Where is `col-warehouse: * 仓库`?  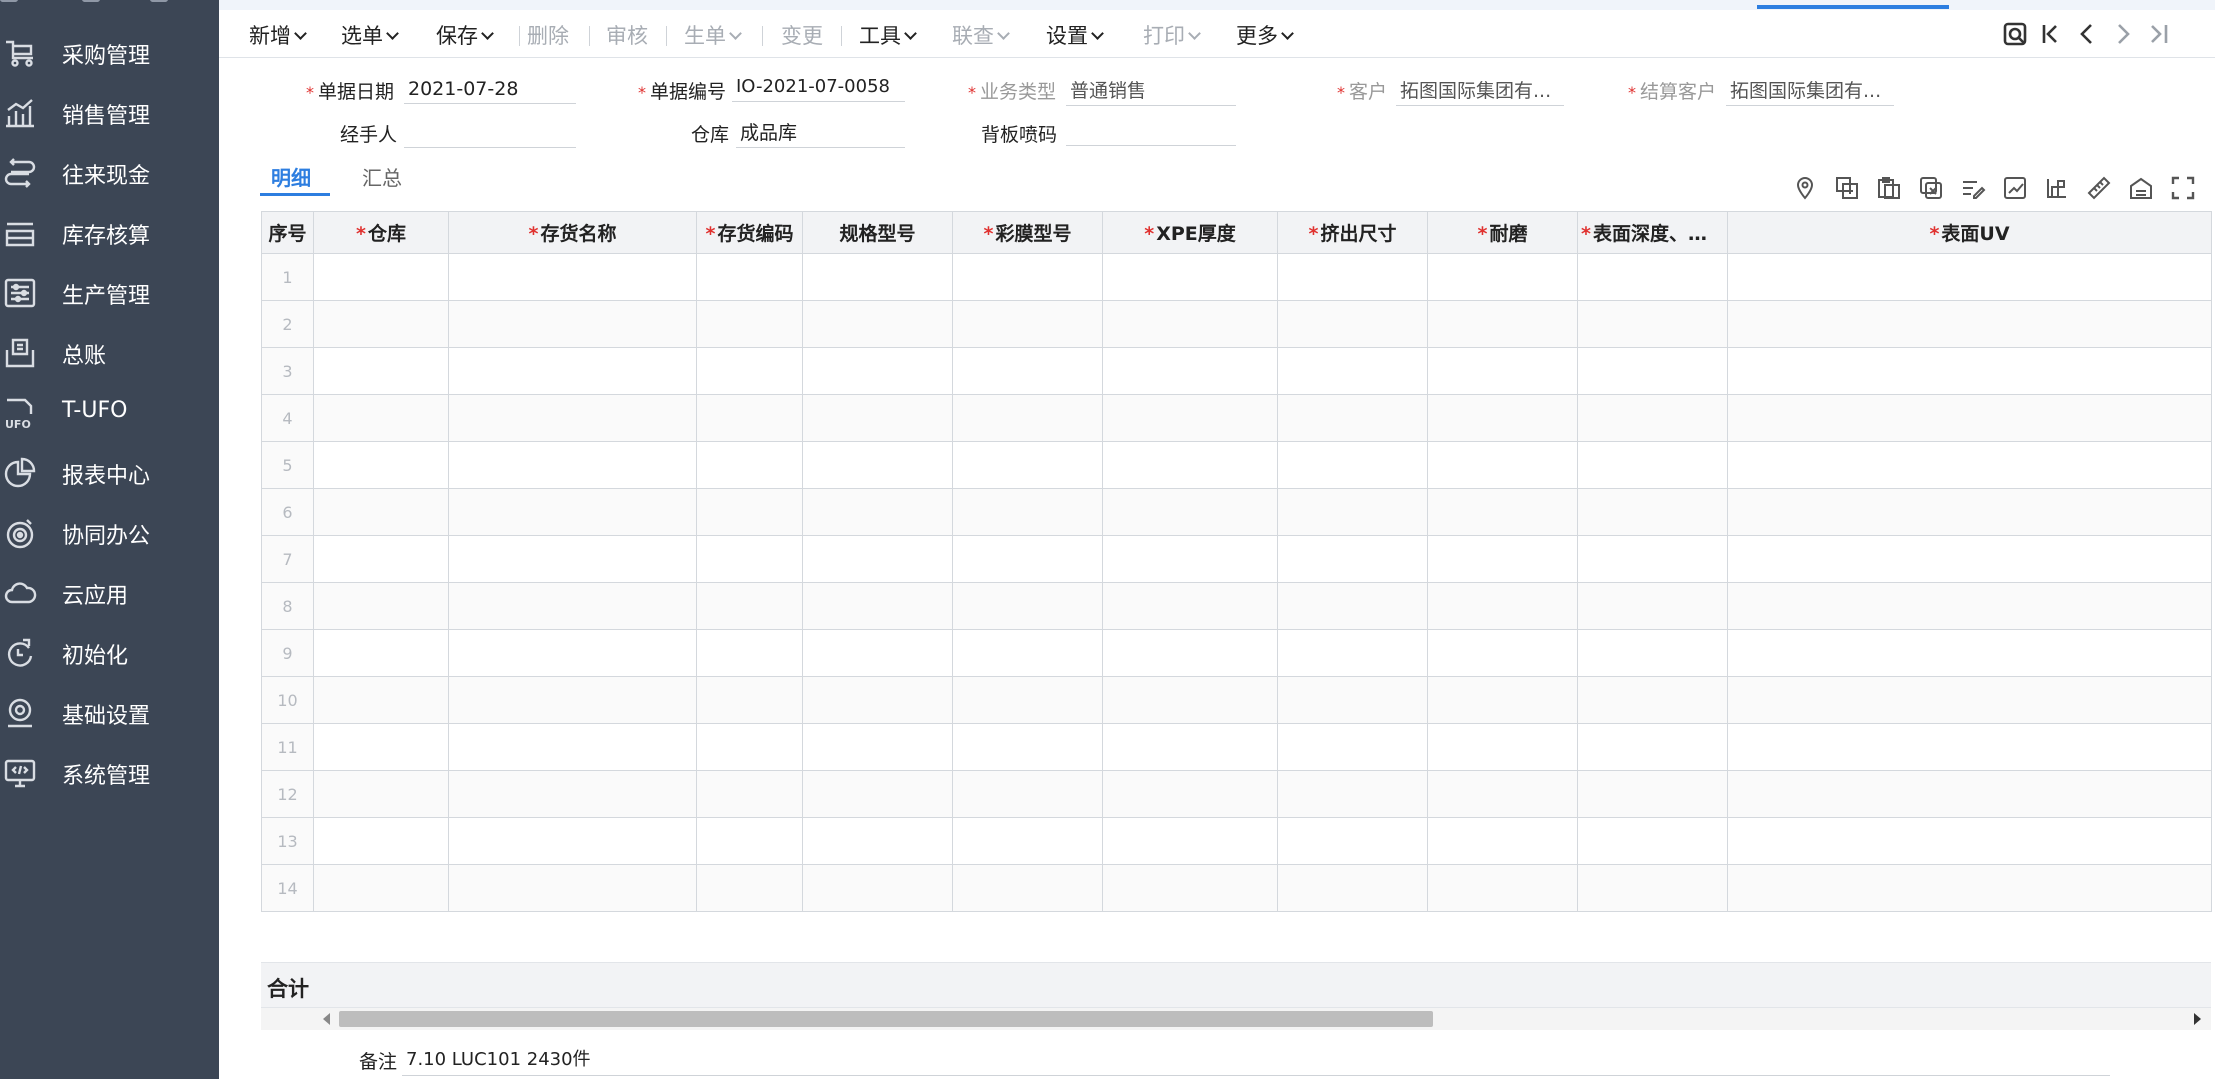
col-warehouse: * 仓库 is located at coordinates (381, 232).